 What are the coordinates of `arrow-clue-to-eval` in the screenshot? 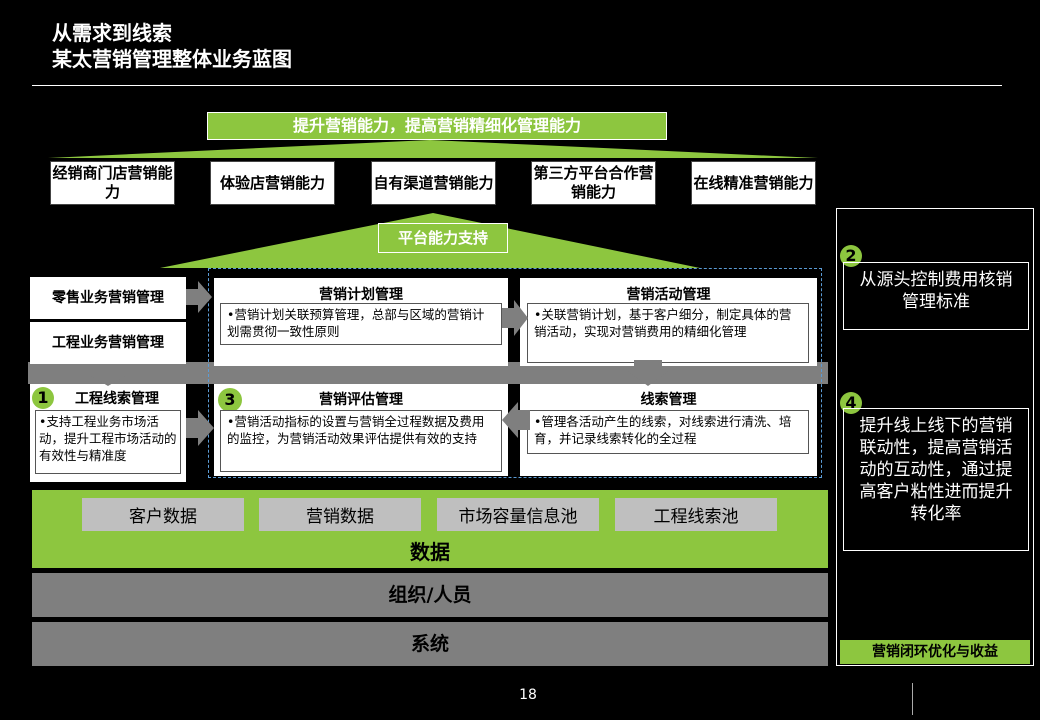 It's located at (516, 420).